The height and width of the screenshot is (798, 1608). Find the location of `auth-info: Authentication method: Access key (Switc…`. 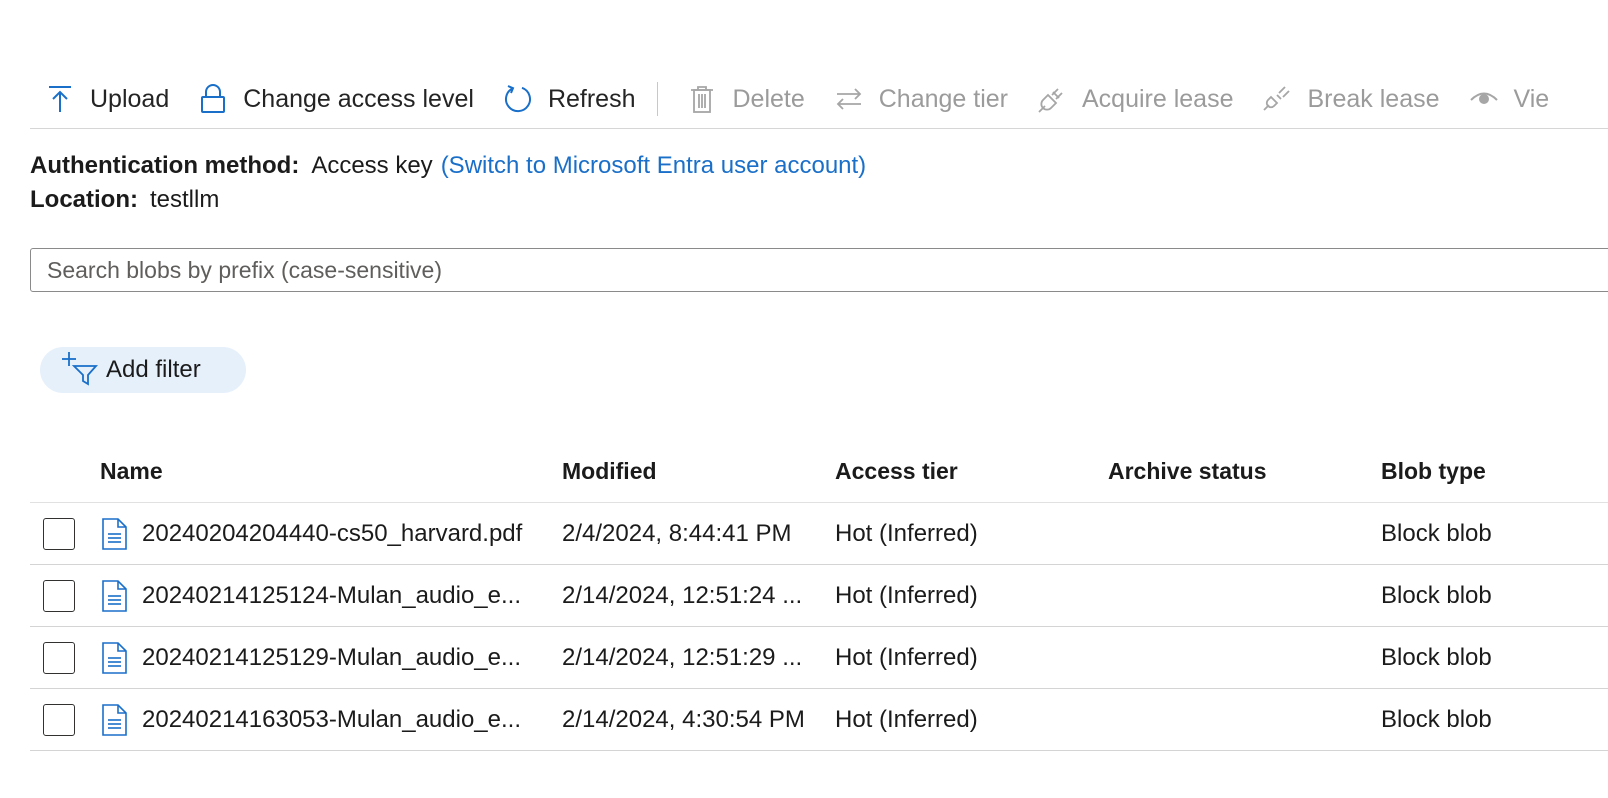

auth-info: Authentication method: Access key (Switc… is located at coordinates (448, 186).